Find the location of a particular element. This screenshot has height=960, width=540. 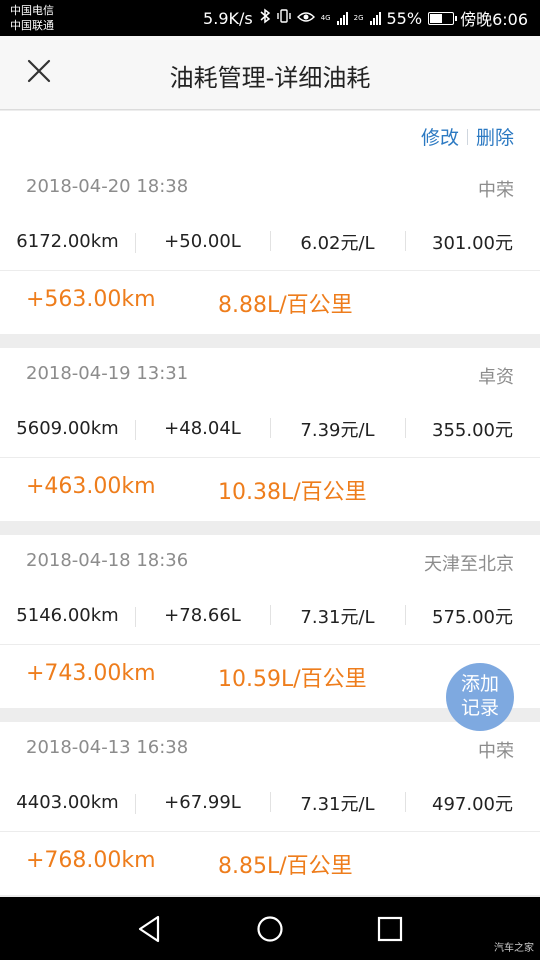

add-record-button: 添加 记录 is located at coordinates (480, 697).